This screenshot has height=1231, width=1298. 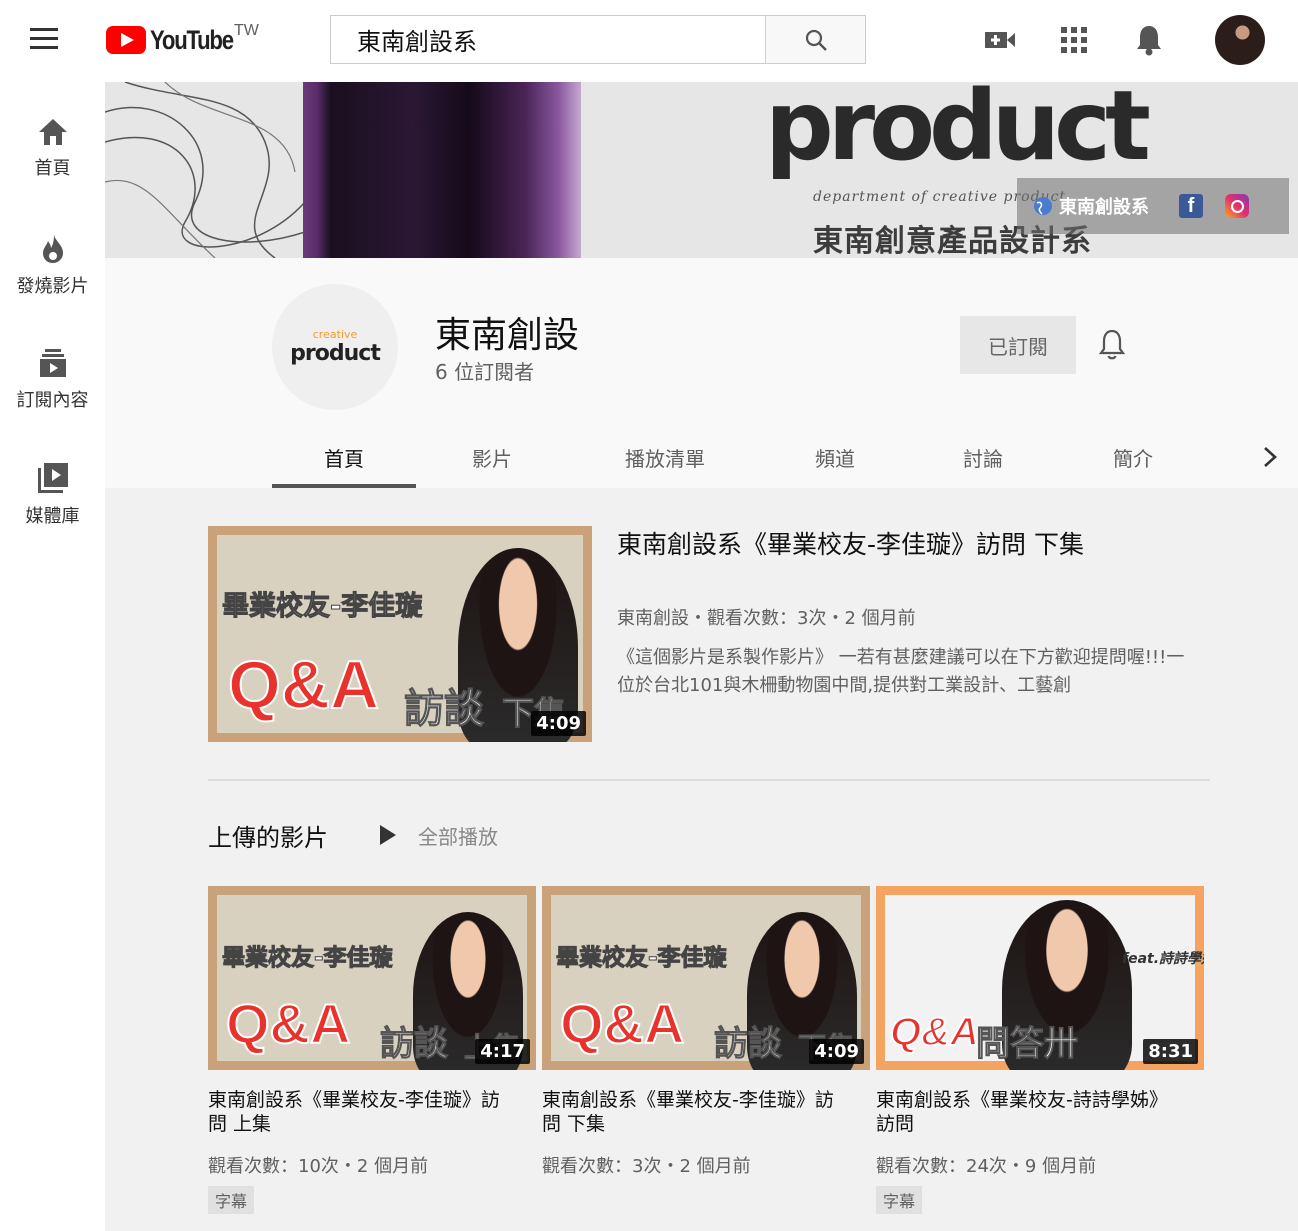 I want to click on sidebar-item-subscriptions: 訂閱內容, so click(x=52, y=398).